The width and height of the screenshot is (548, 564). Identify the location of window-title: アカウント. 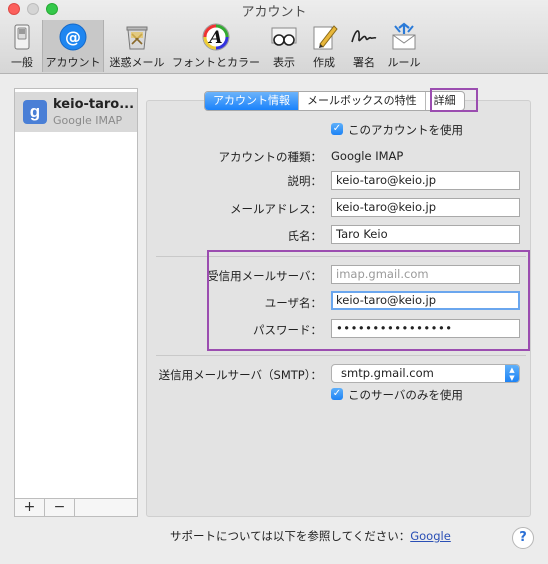
(274, 12).